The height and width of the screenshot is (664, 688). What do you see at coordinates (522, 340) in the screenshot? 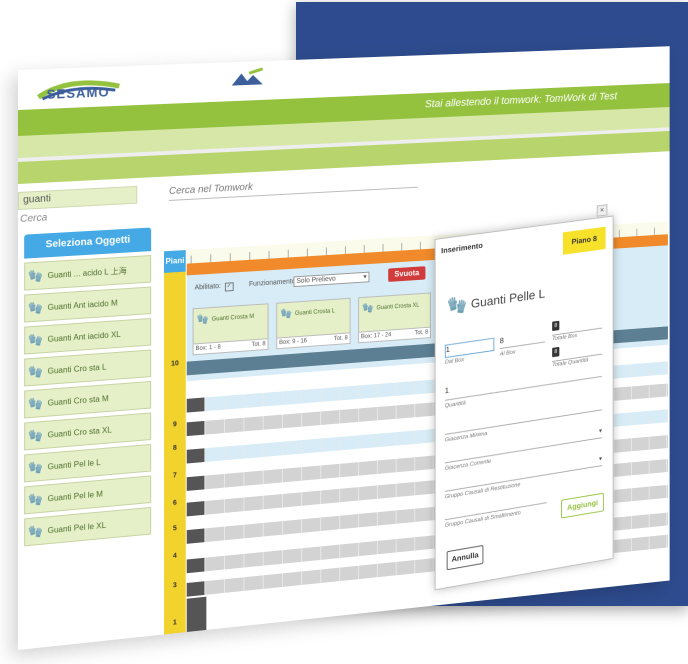
I see `al-box-input: 8` at bounding box center [522, 340].